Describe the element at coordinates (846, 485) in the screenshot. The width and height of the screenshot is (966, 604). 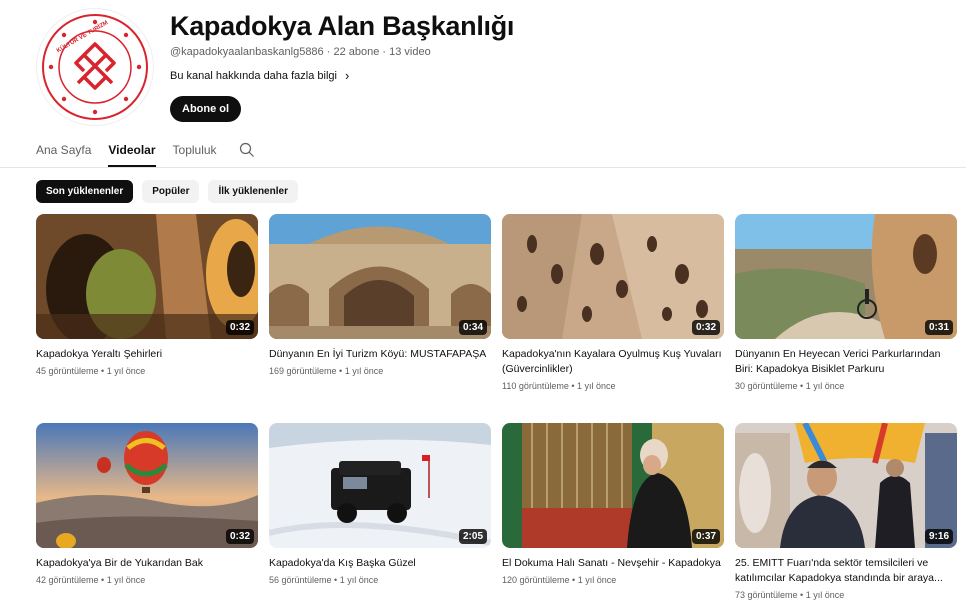
I see `video-thumbnail: 9:16` at that location.